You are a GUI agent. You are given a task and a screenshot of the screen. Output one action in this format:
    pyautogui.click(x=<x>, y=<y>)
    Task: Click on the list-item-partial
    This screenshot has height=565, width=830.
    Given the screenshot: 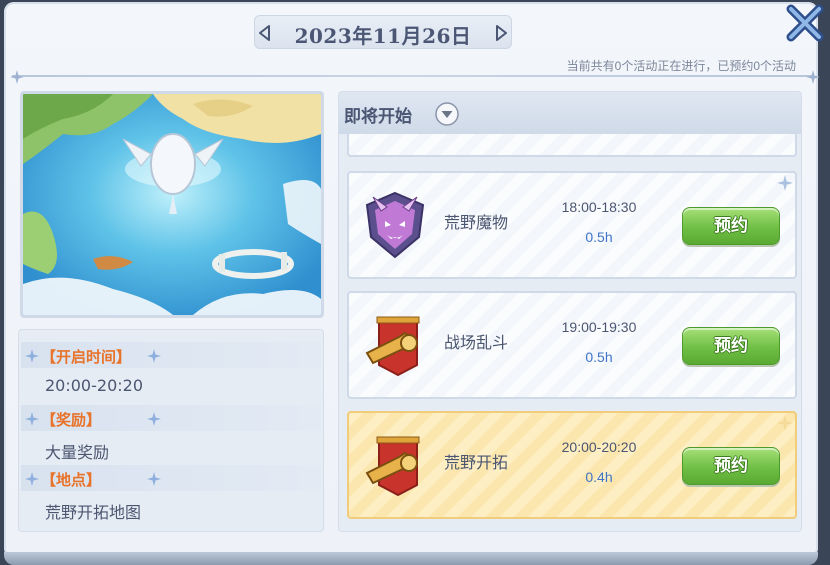 What is the action you would take?
    pyautogui.click(x=572, y=145)
    